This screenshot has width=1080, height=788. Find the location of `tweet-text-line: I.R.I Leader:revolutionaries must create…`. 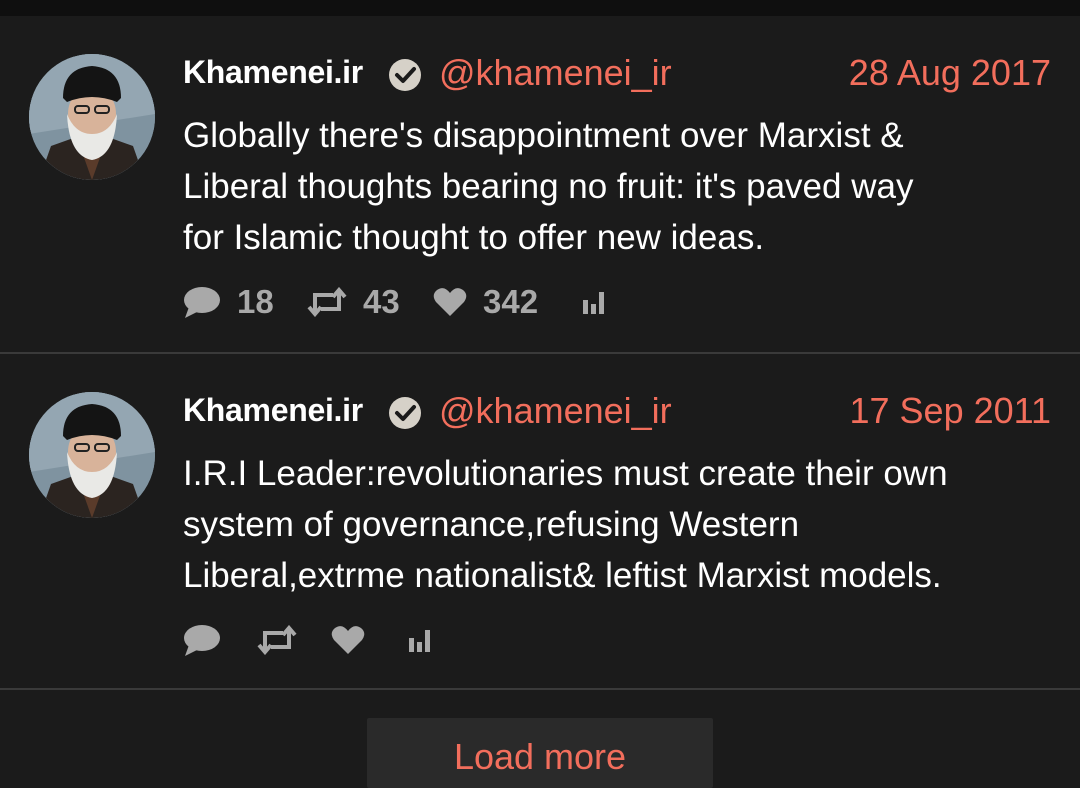

tweet-text-line: I.R.I Leader:revolutionaries must create… is located at coordinates (565, 473).